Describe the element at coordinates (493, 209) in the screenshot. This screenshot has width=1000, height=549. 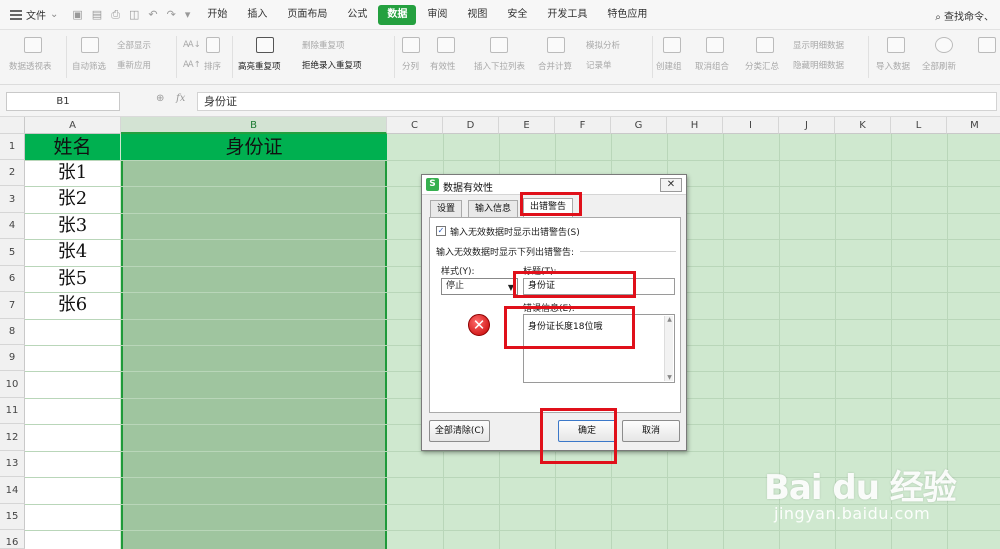
I see `tab-input-message: 输入信息` at that location.